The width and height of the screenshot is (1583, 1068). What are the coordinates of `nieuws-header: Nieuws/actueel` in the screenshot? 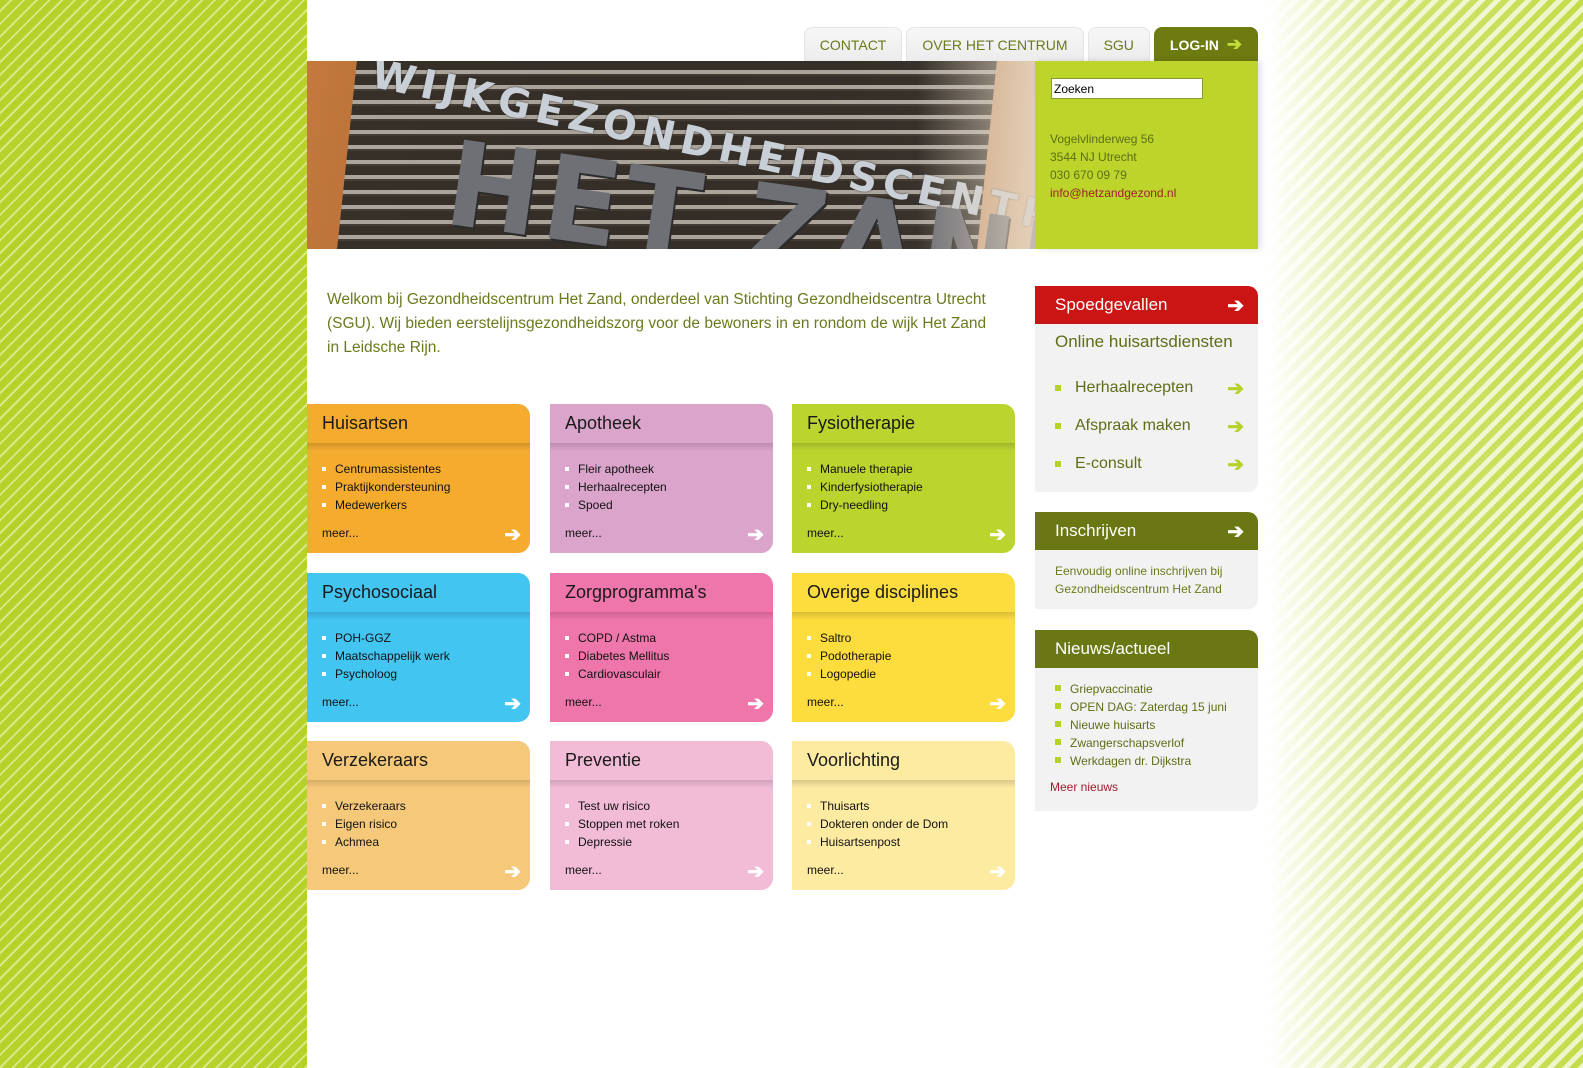 It's located at (1146, 649).